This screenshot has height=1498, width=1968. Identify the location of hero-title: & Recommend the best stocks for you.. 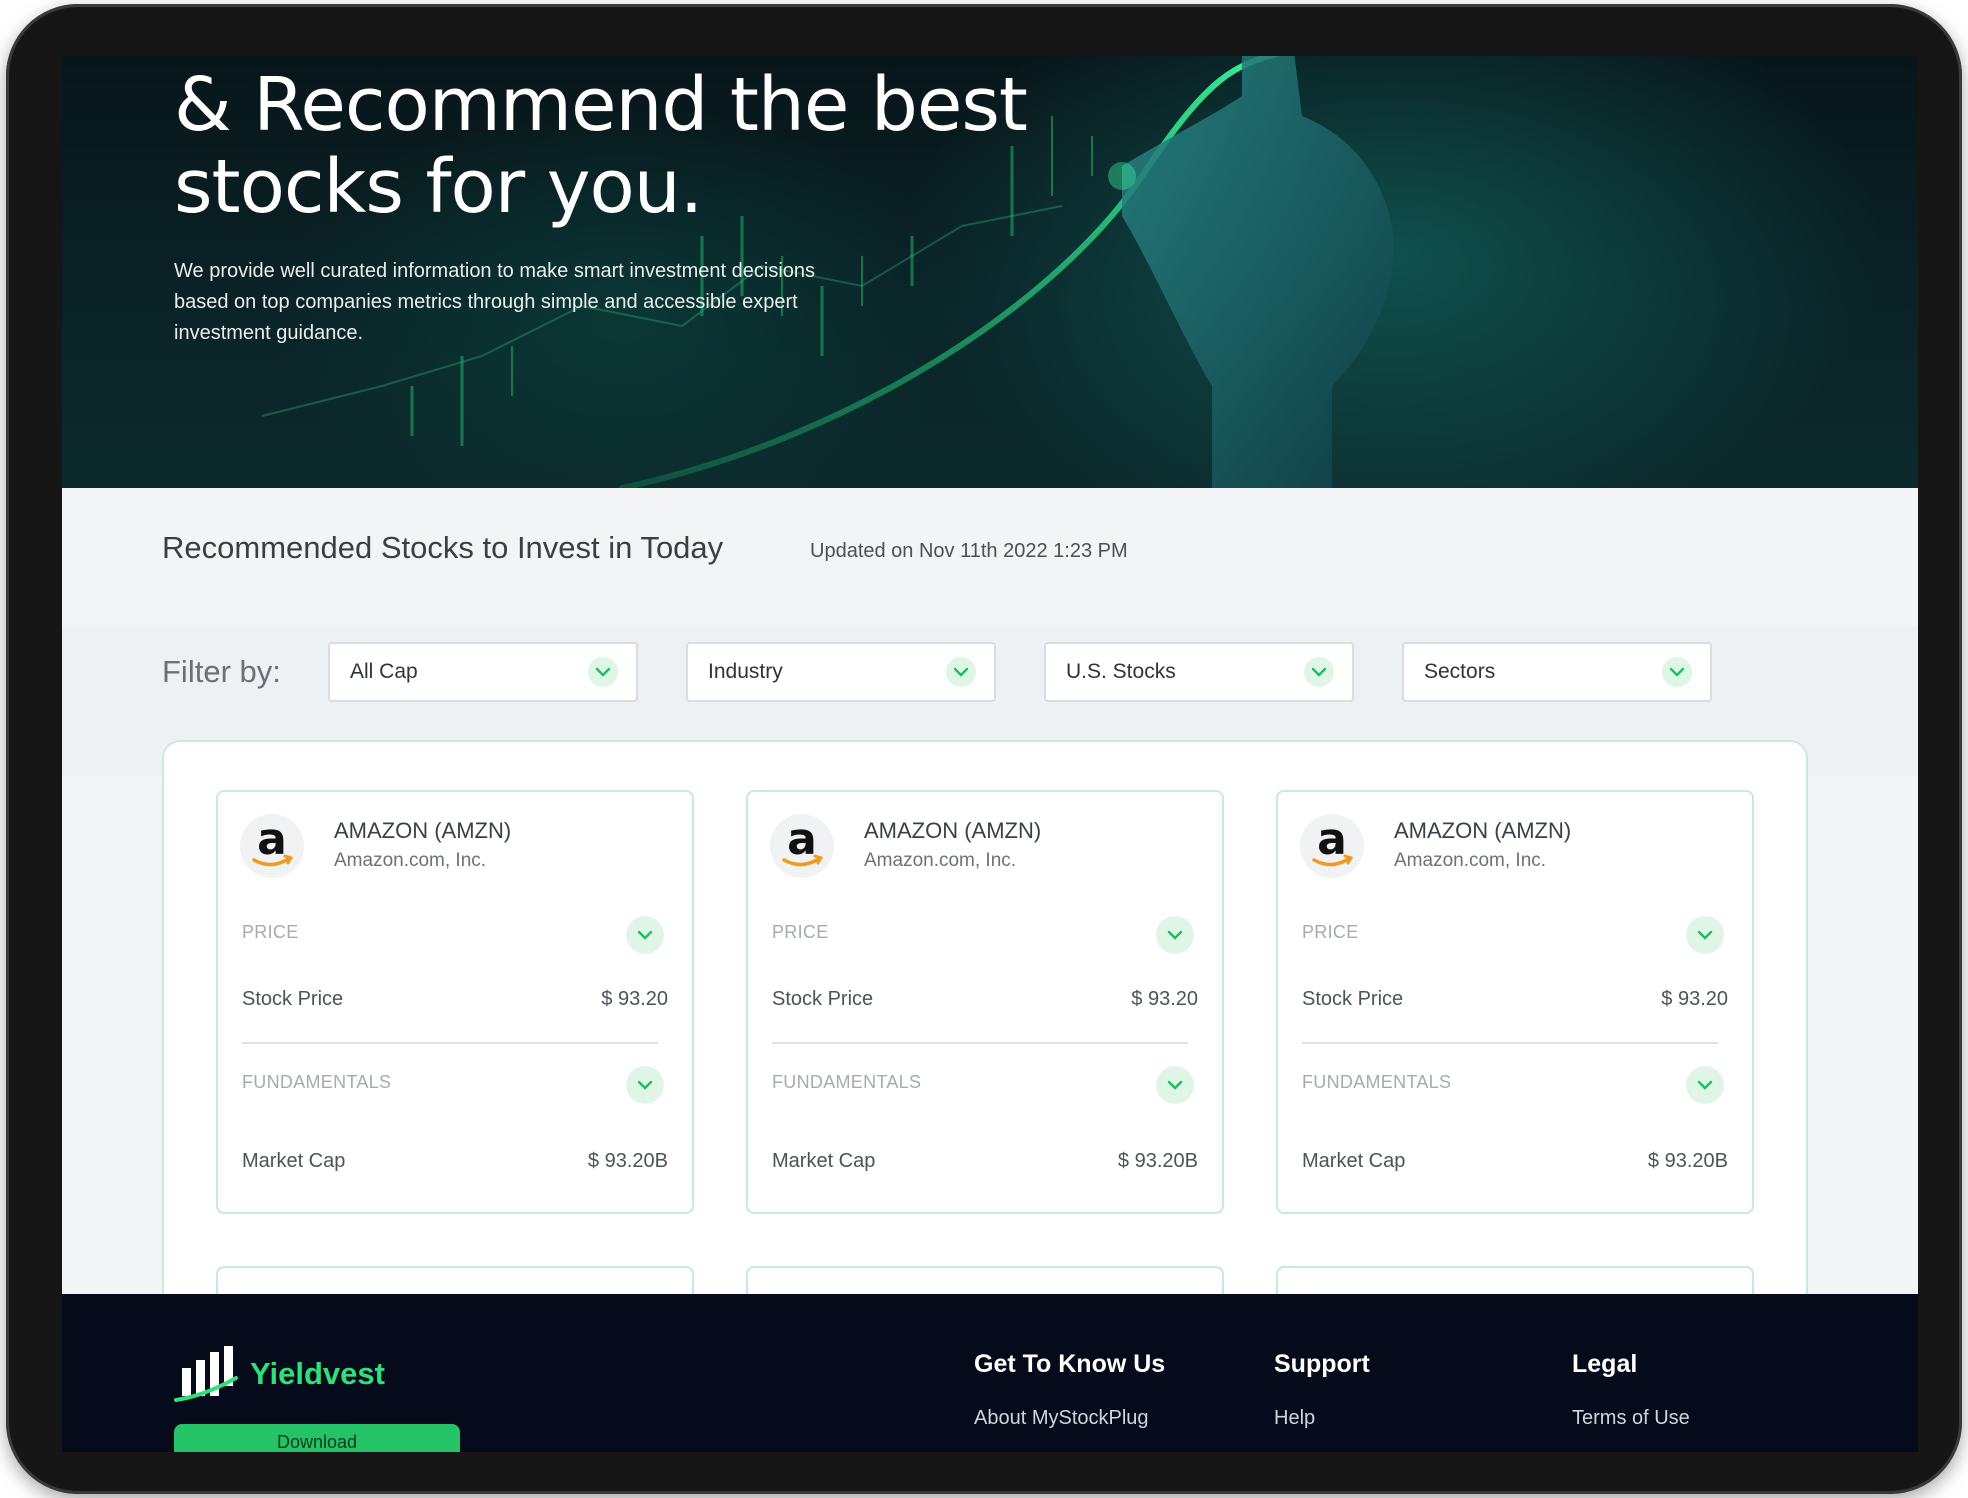
(624, 146).